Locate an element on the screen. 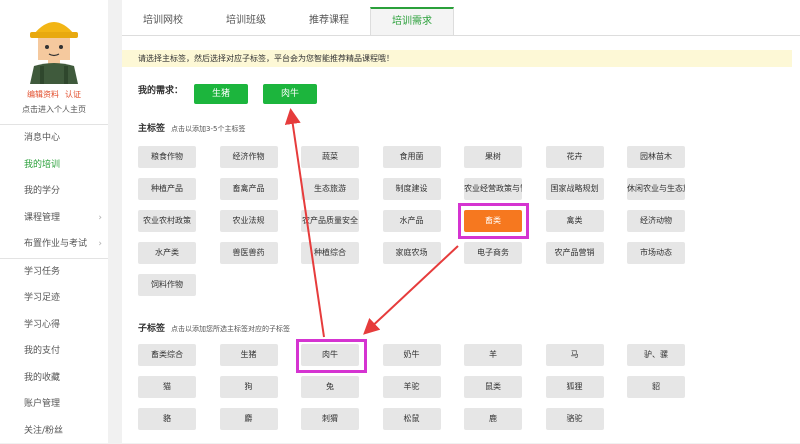 Image resolution: width=800 pixels, height=444 pixels. sidebar-item-label: 布置作业与考试 is located at coordinates (55, 244).